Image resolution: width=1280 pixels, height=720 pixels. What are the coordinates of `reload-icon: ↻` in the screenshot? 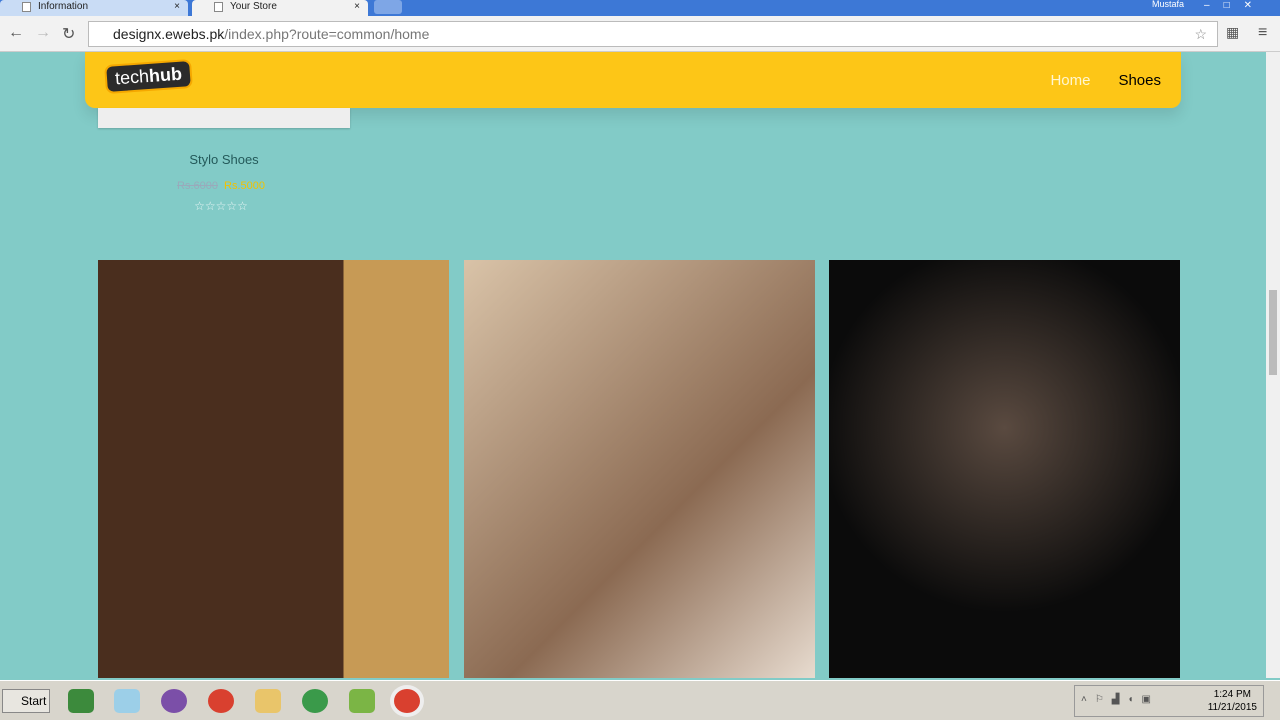 It's located at (68, 34).